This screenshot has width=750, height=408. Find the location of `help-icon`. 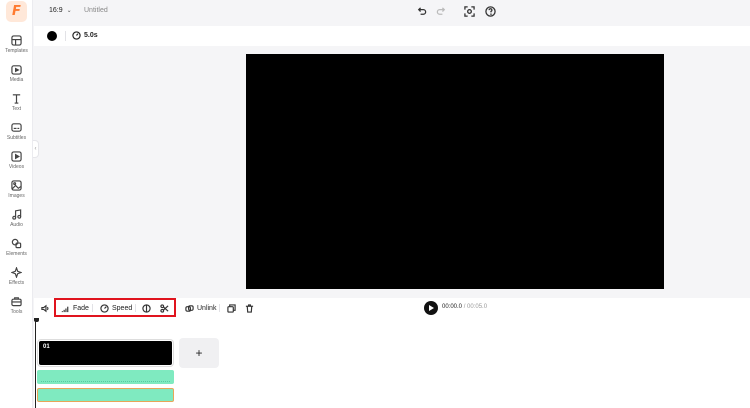

help-icon is located at coordinates (490, 11).